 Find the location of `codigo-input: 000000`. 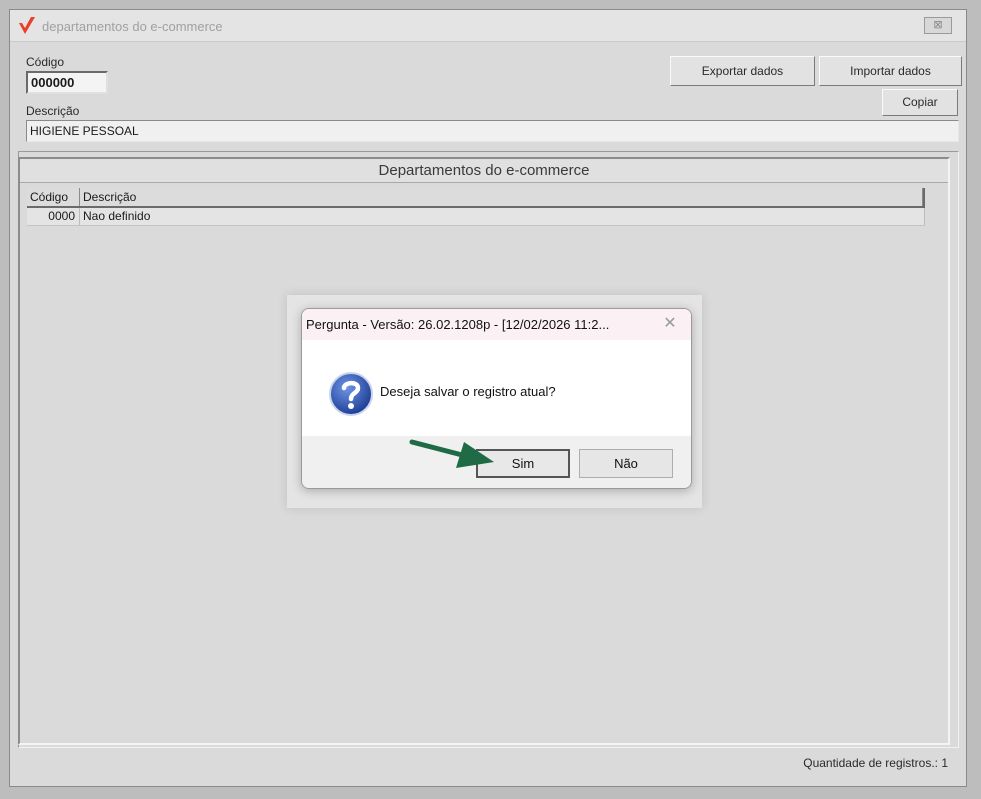

codigo-input: 000000 is located at coordinates (67, 82).